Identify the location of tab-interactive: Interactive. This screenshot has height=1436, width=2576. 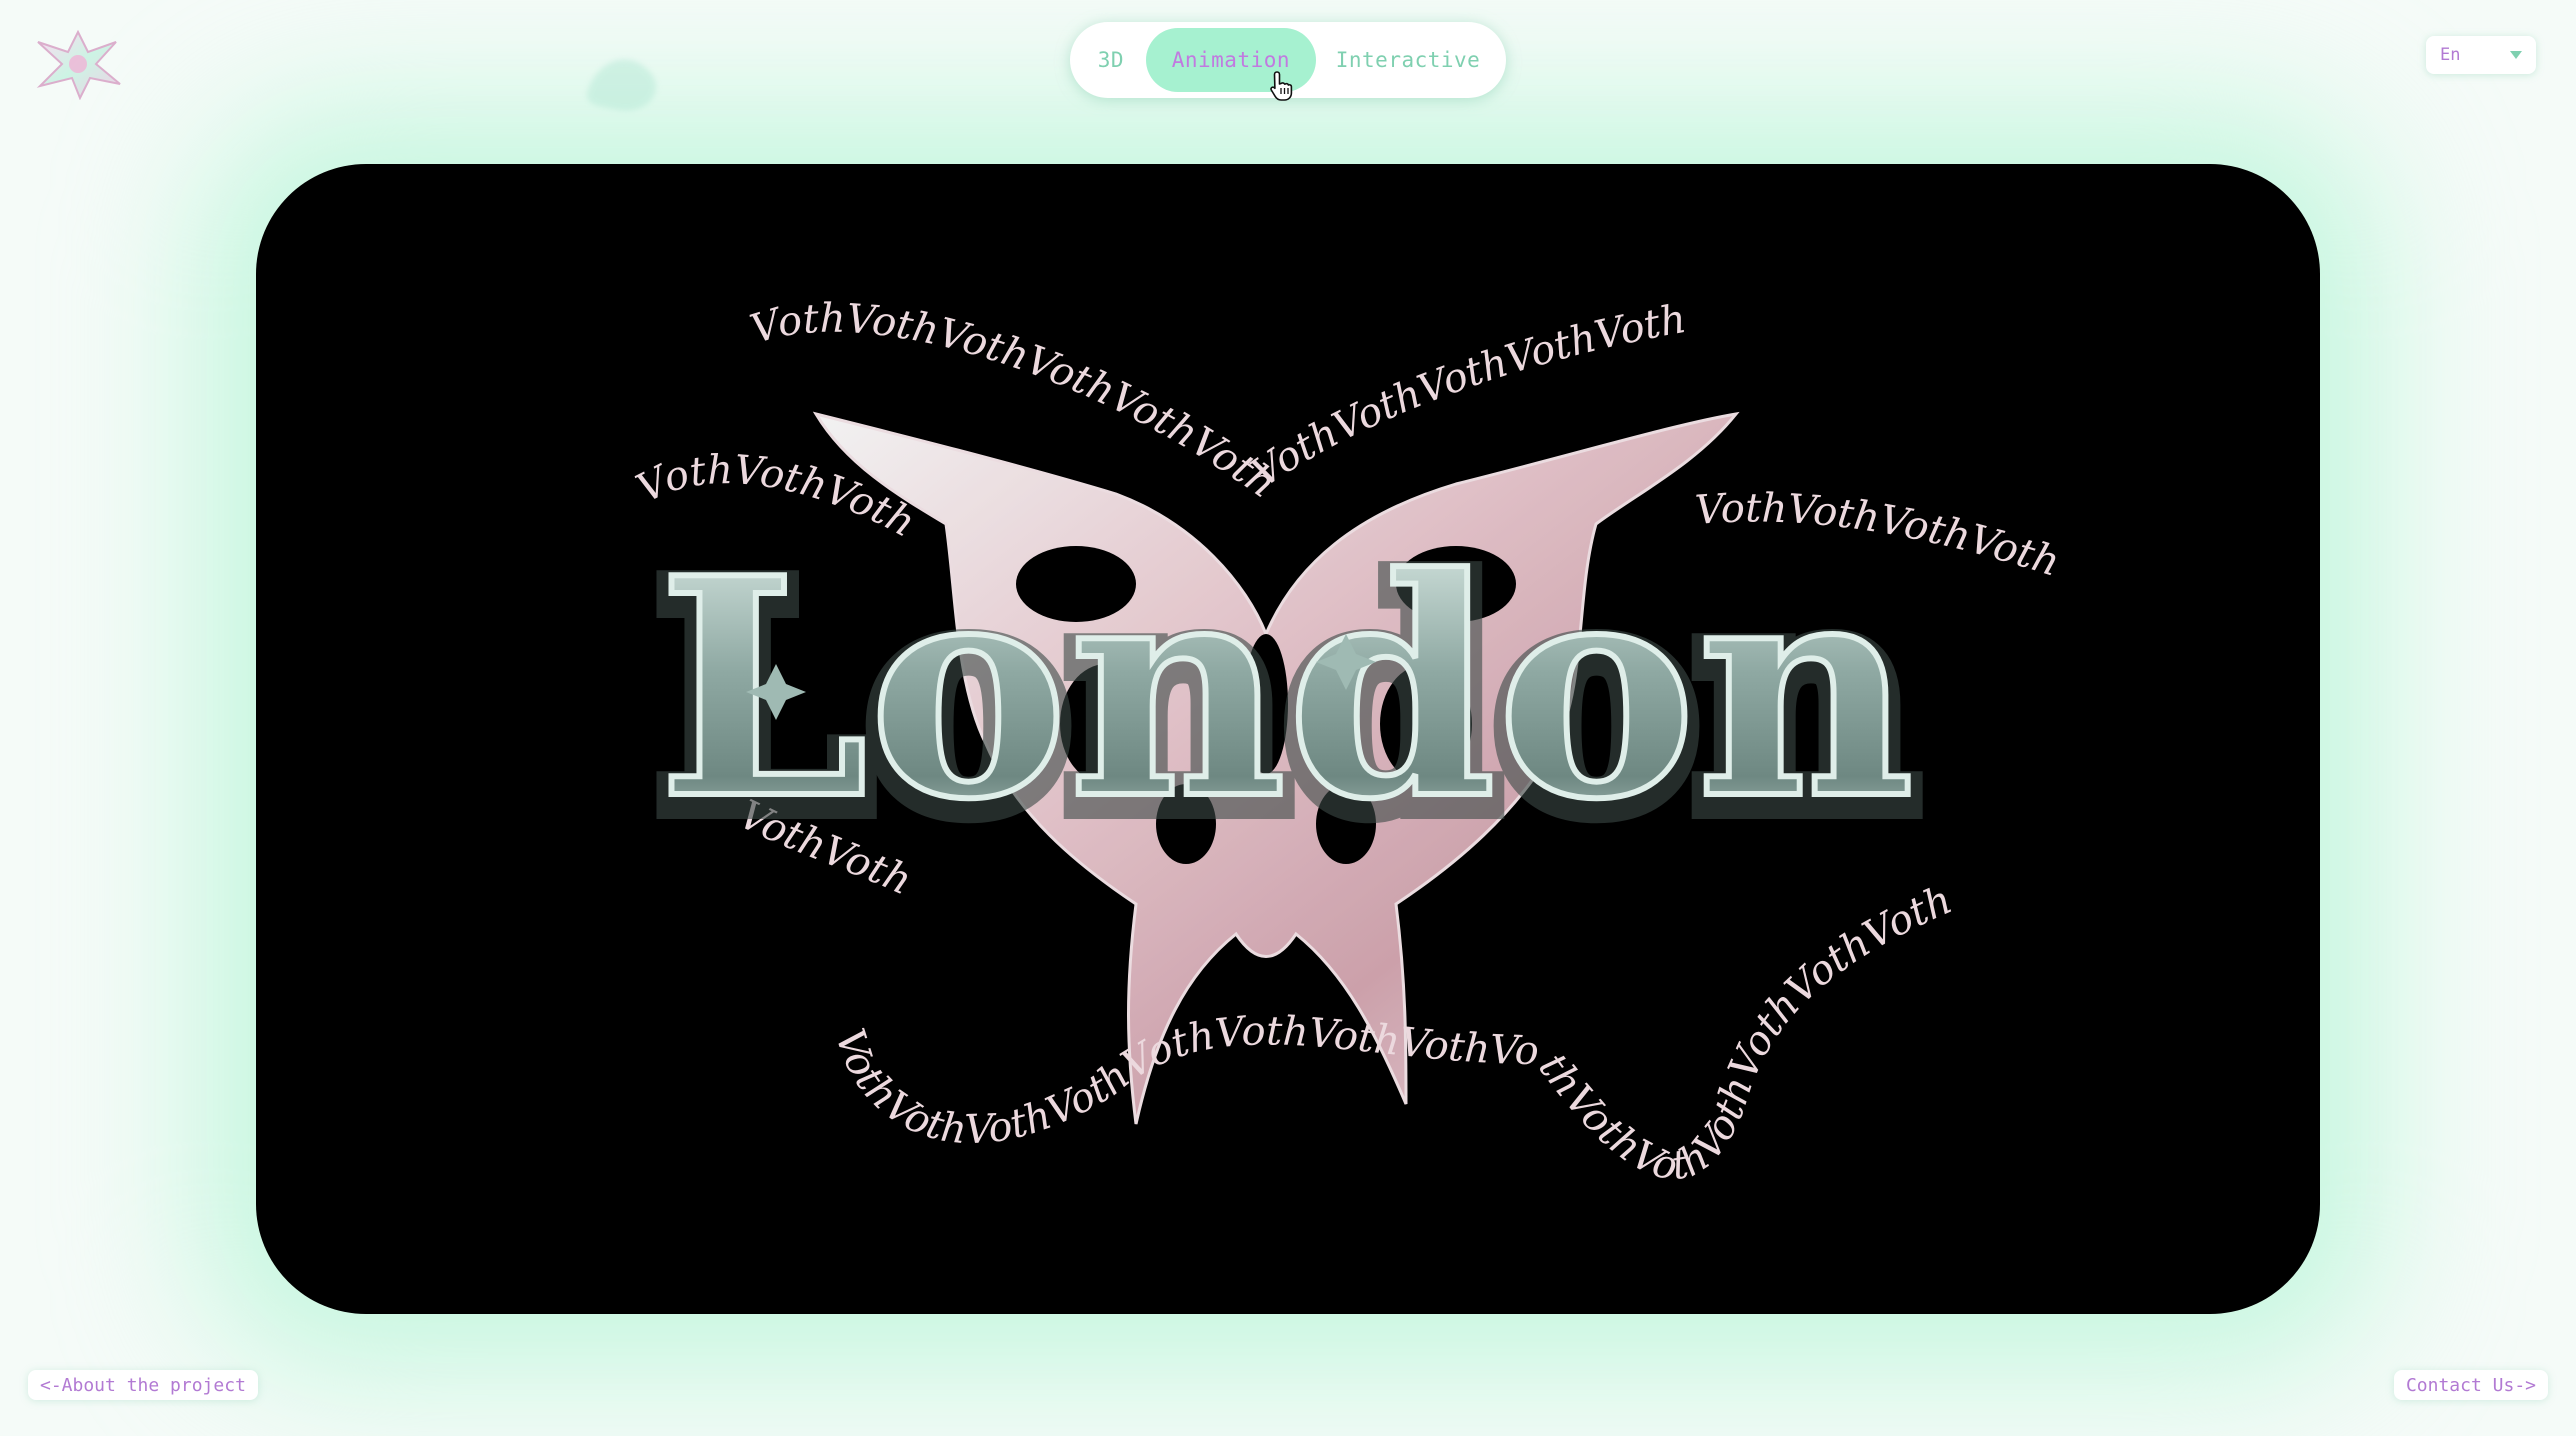
(1408, 60).